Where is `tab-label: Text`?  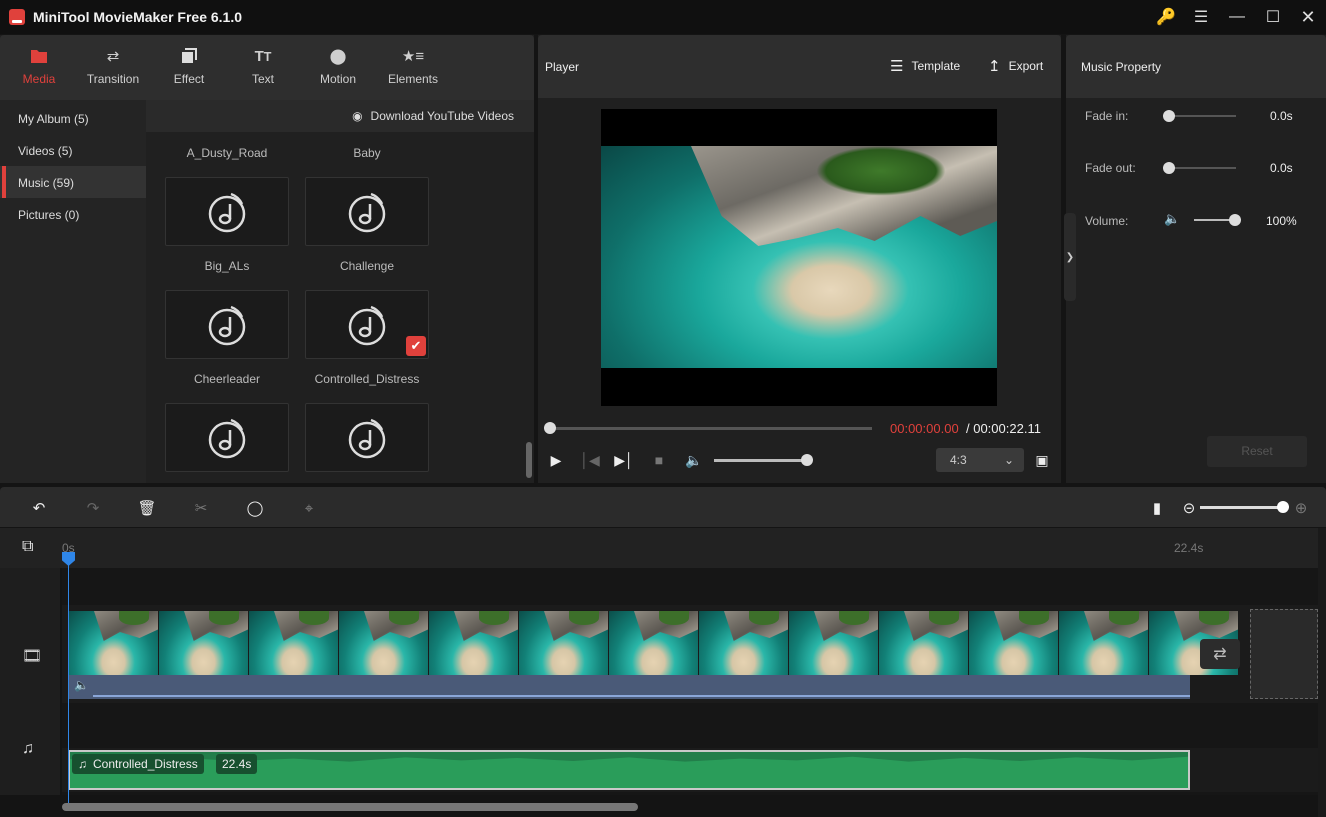 tab-label: Text is located at coordinates (262, 79).